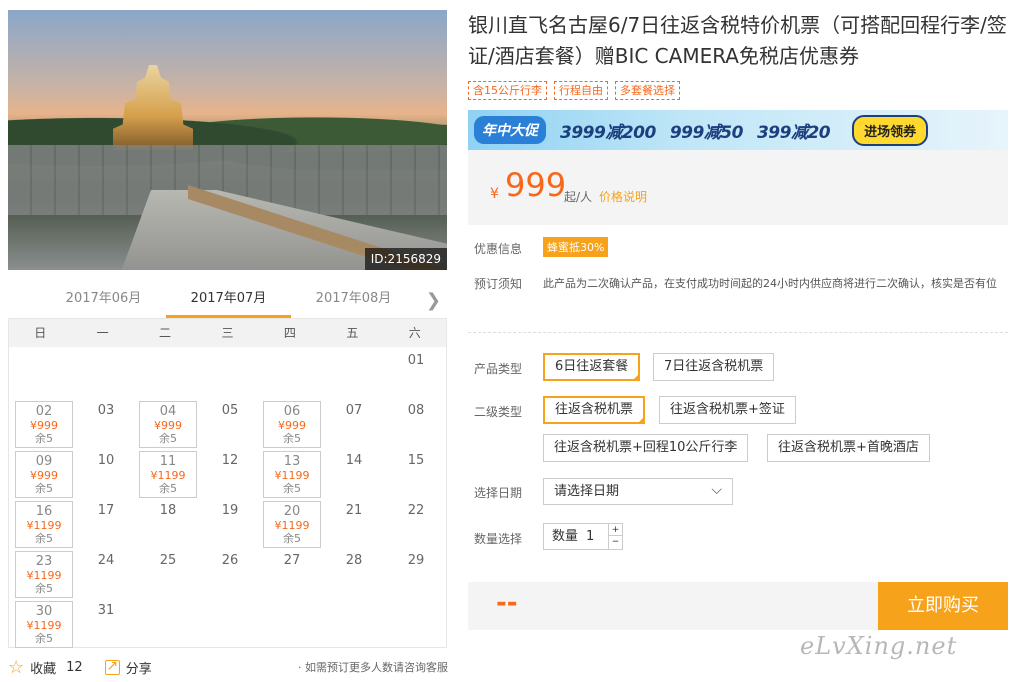 The height and width of the screenshot is (682, 1018). I want to click on castle-decor, so click(153, 107).